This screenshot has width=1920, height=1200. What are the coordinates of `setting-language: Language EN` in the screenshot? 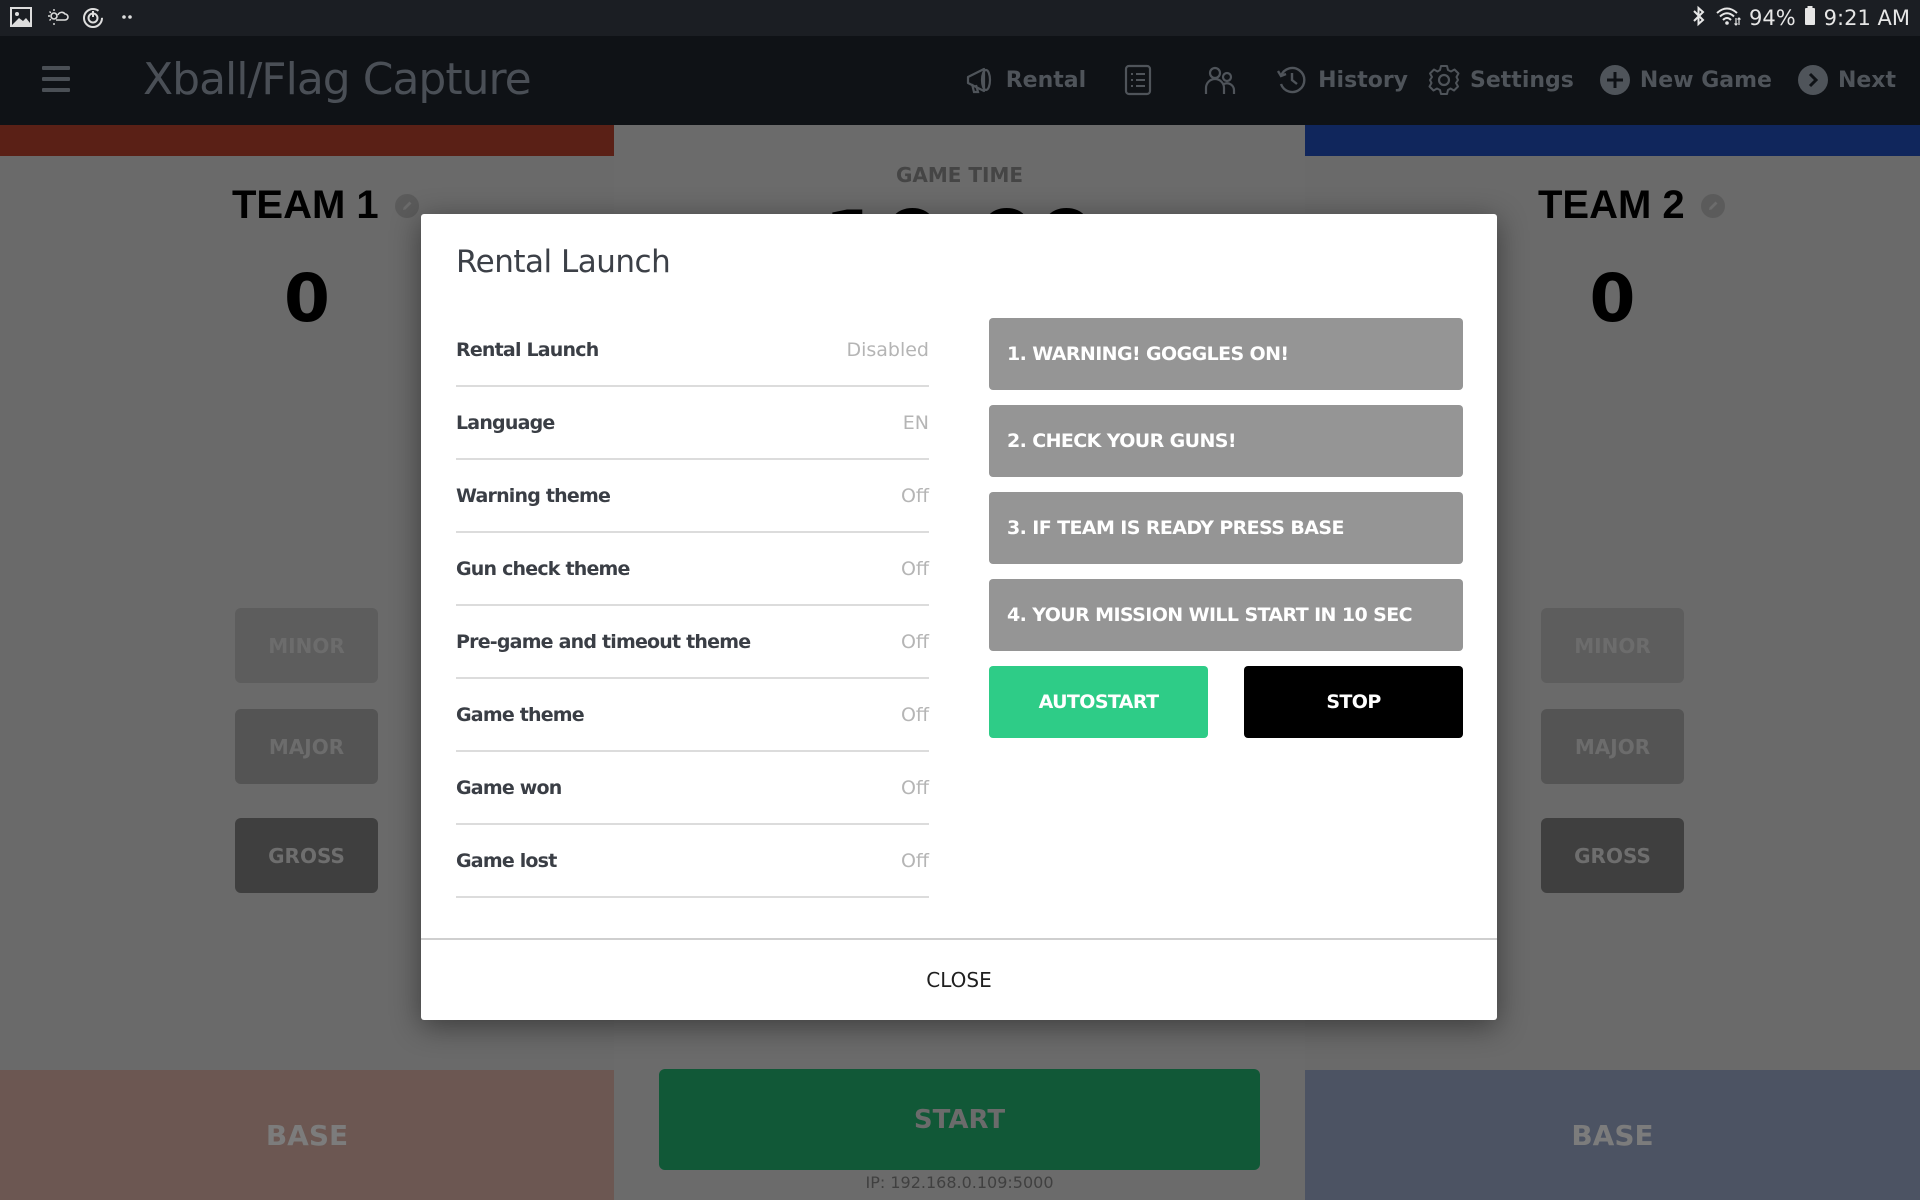 It's located at (692, 423).